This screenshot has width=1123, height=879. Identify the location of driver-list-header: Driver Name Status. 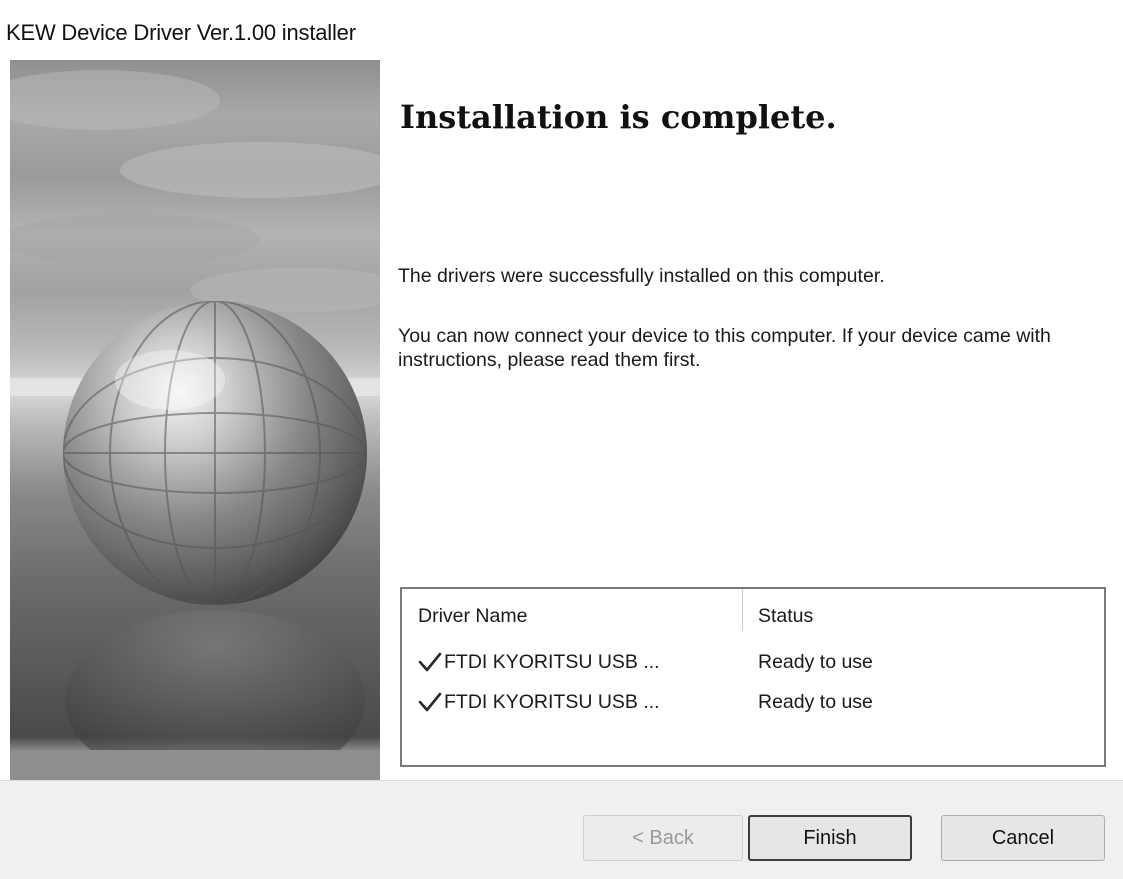
(753, 614).